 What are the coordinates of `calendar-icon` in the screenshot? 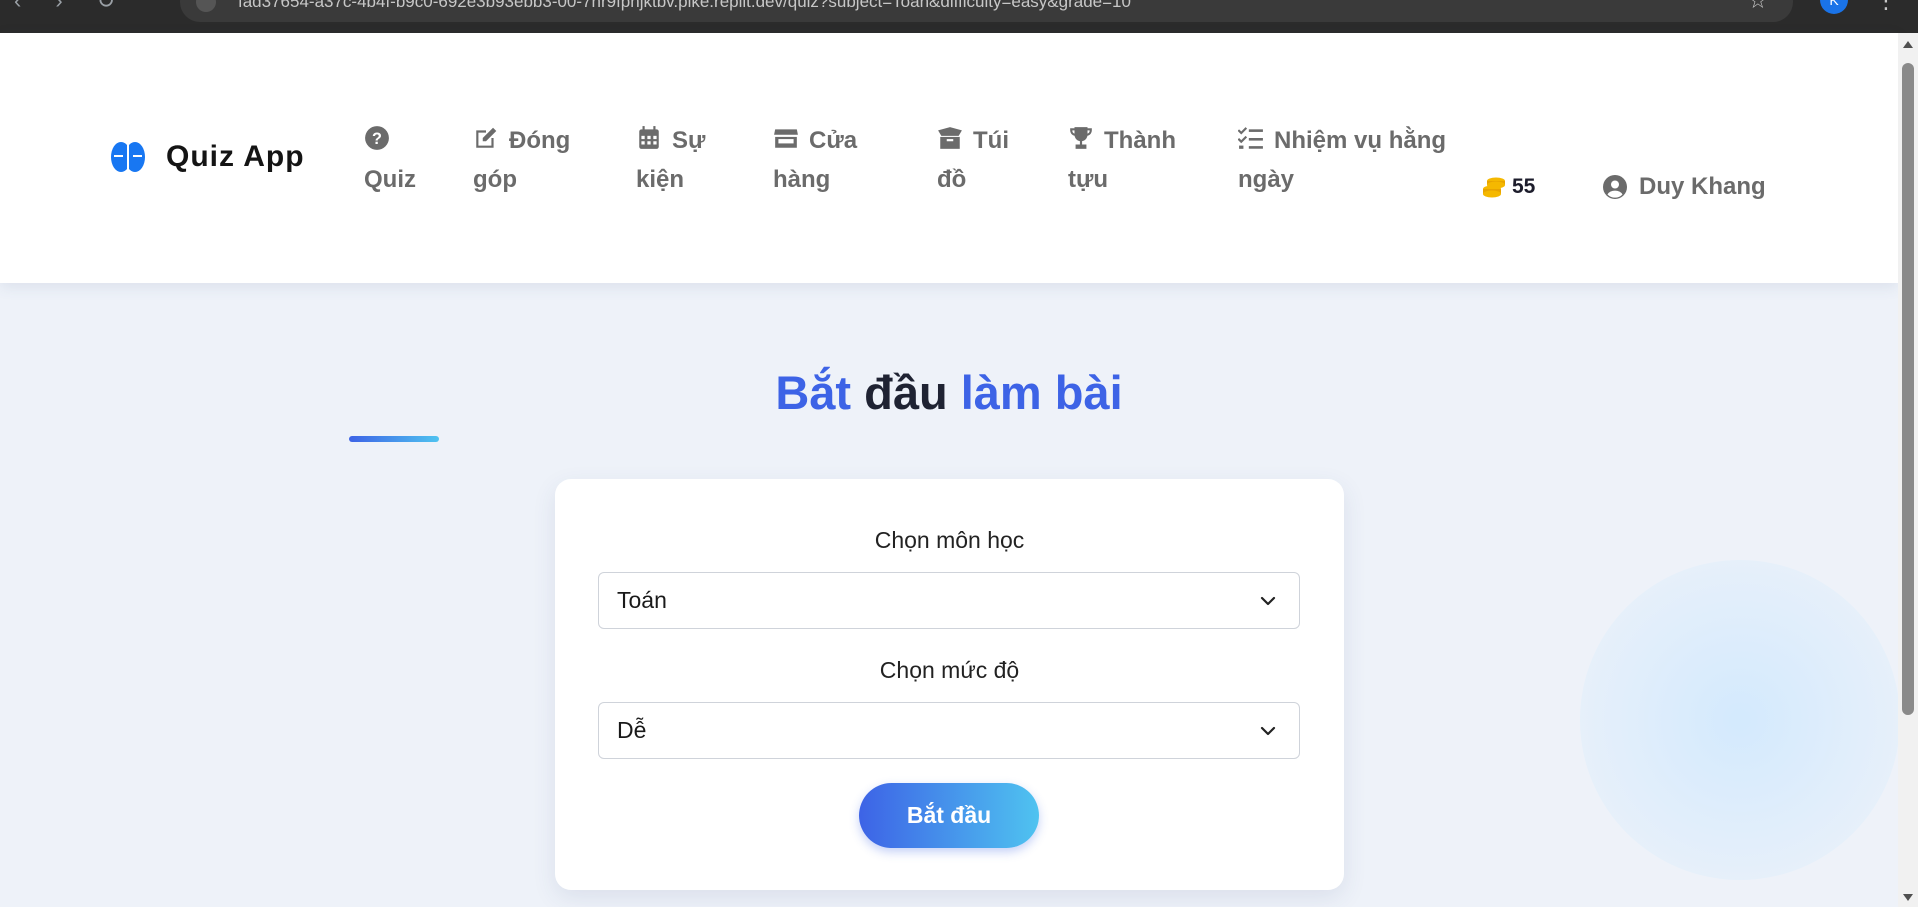 It's located at (649, 137).